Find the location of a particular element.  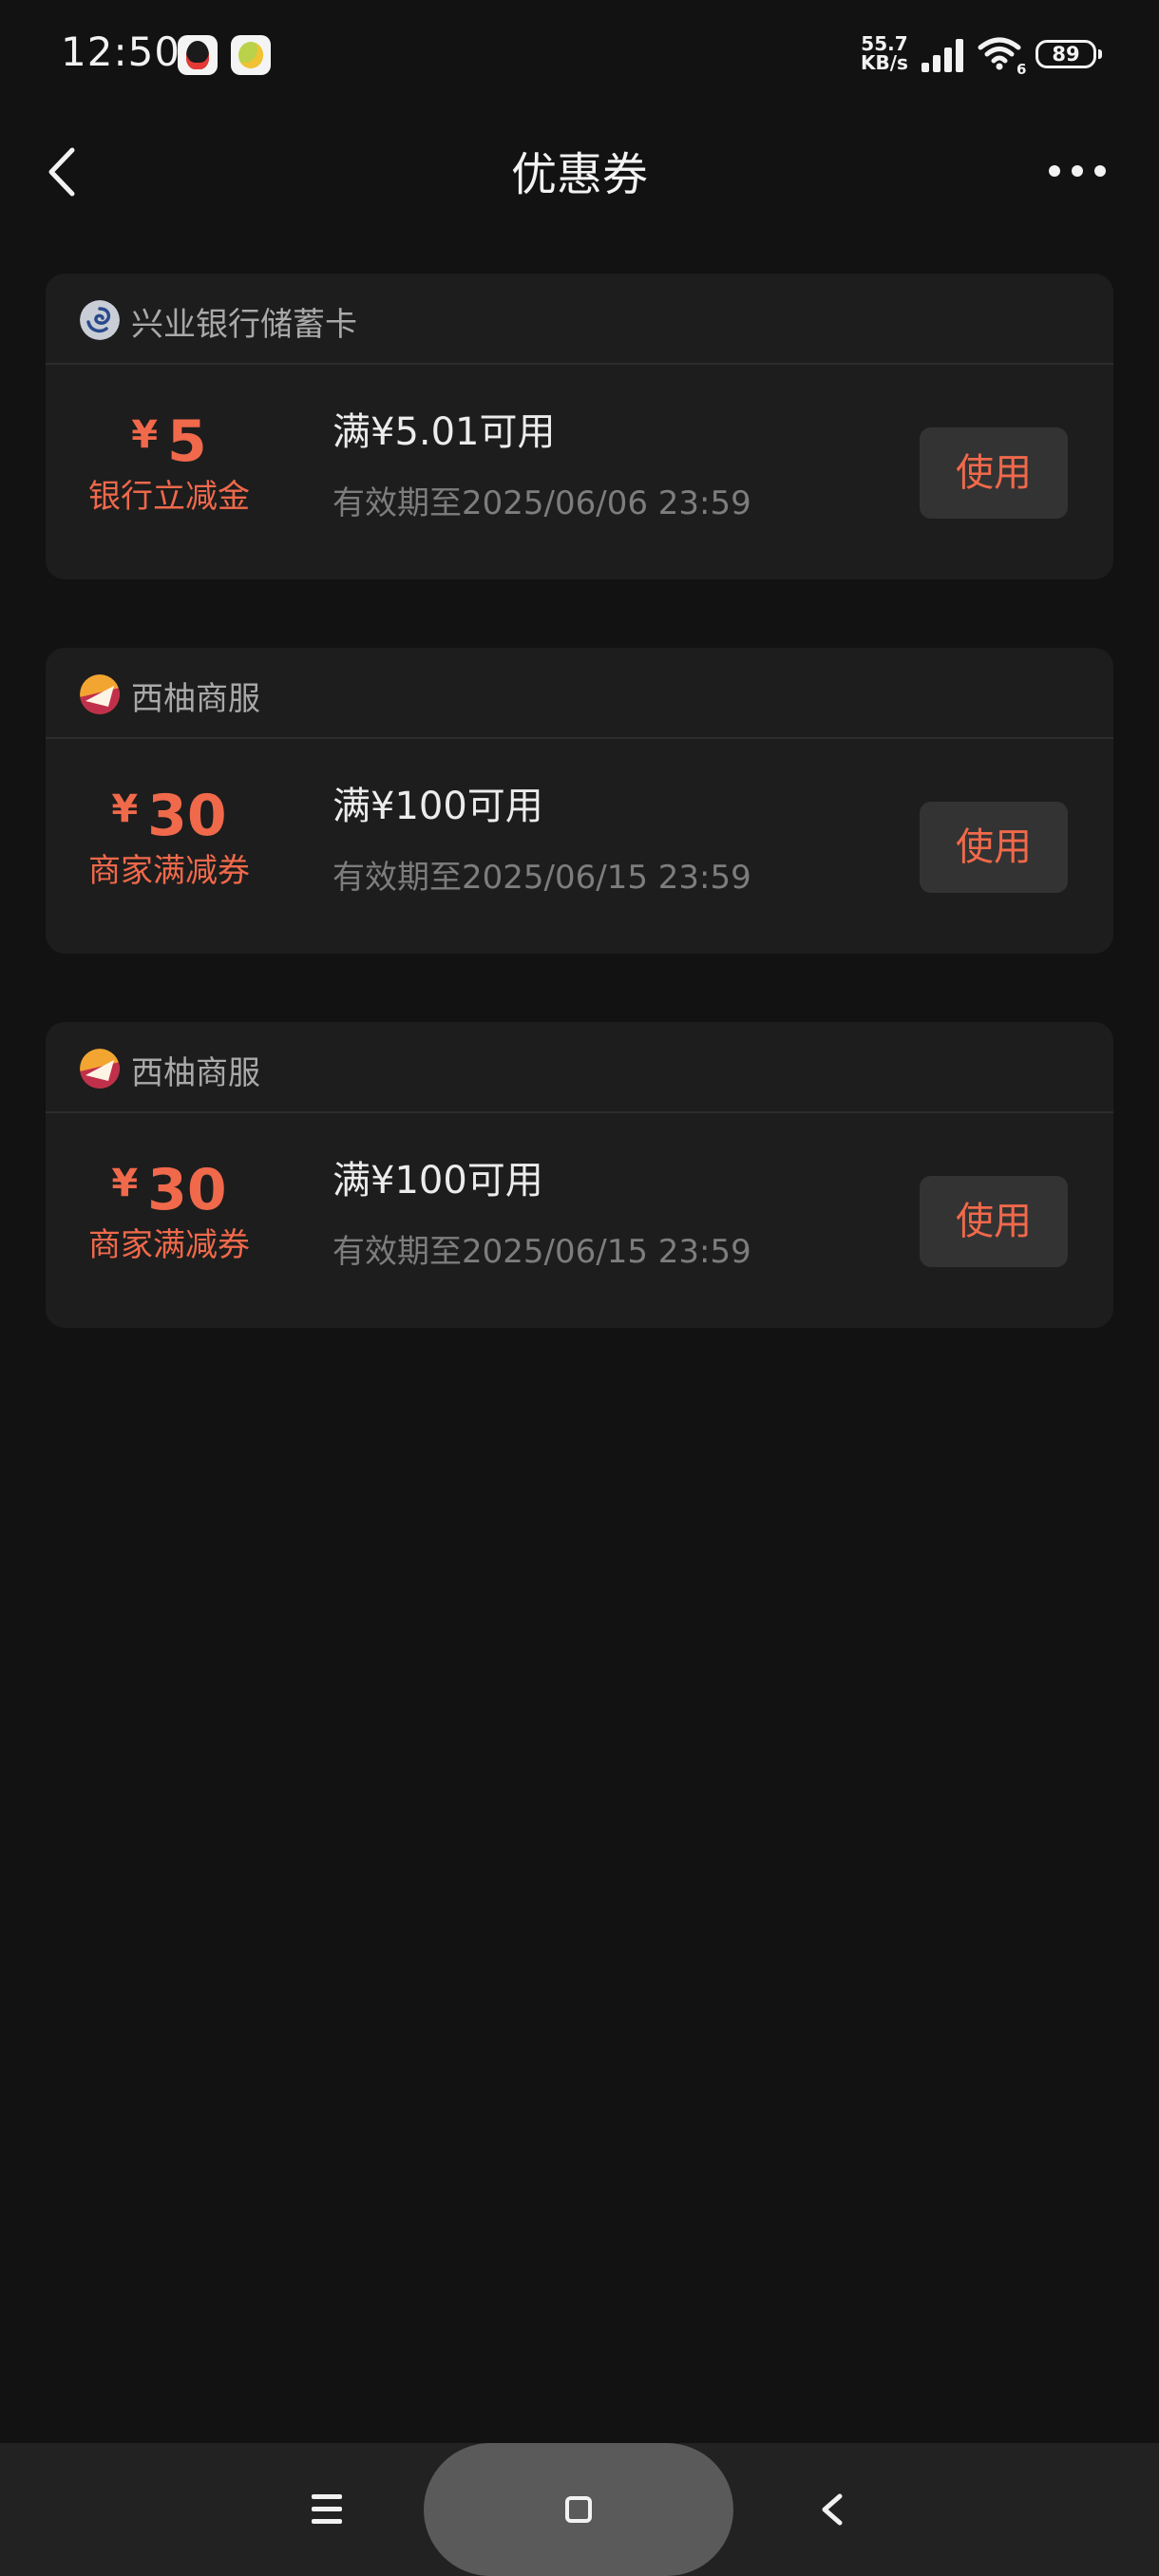

app-notification-icon is located at coordinates (251, 55).